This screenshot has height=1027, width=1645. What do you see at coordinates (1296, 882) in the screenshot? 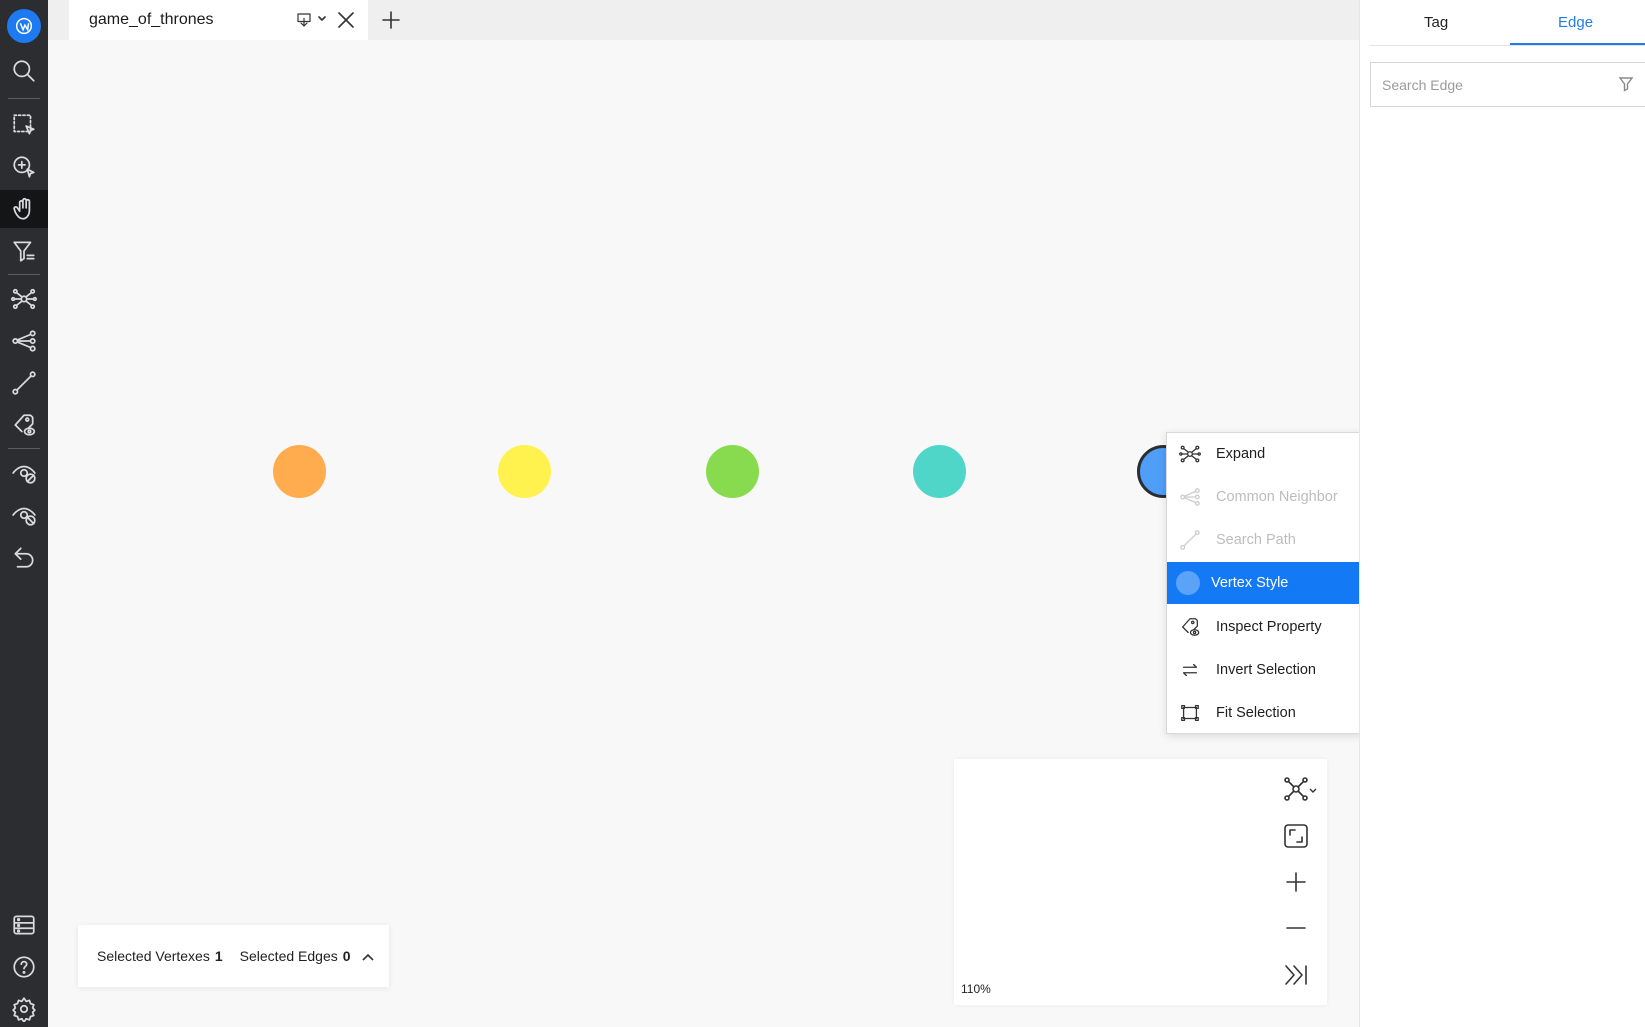
I see `zoom-in-icon` at bounding box center [1296, 882].